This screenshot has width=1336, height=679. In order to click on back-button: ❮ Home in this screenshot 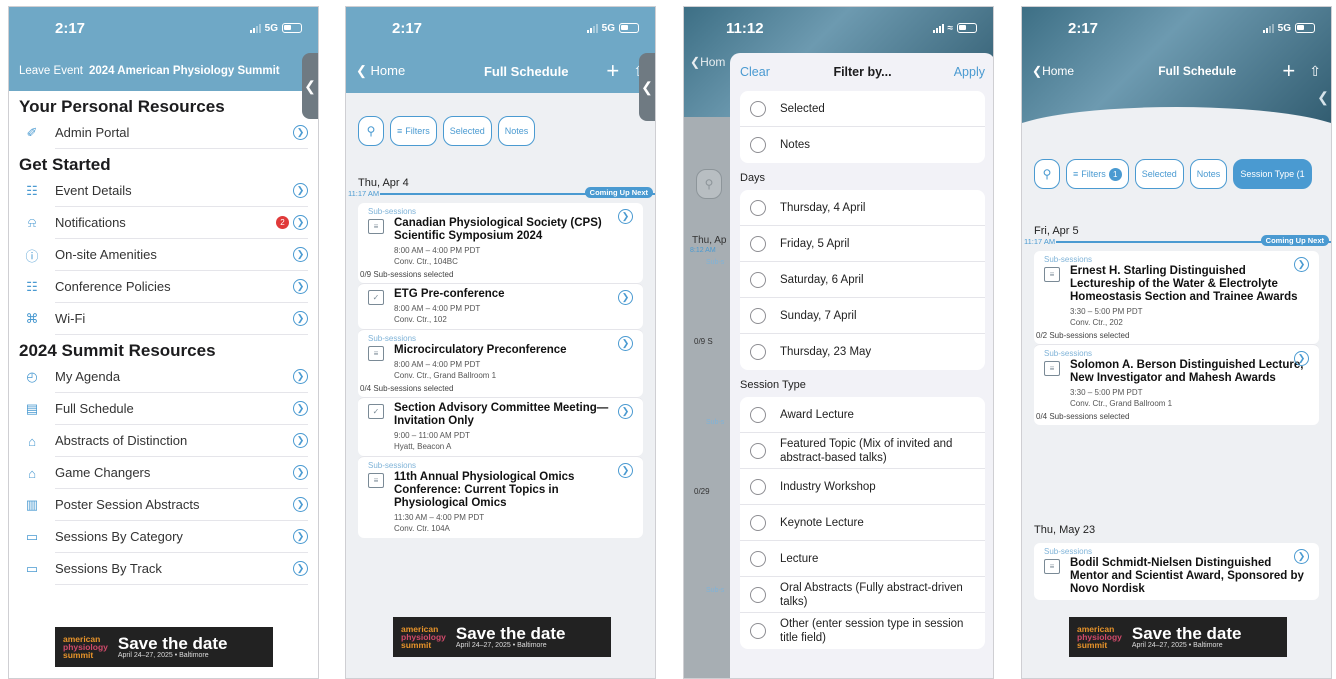, I will do `click(396, 71)`.